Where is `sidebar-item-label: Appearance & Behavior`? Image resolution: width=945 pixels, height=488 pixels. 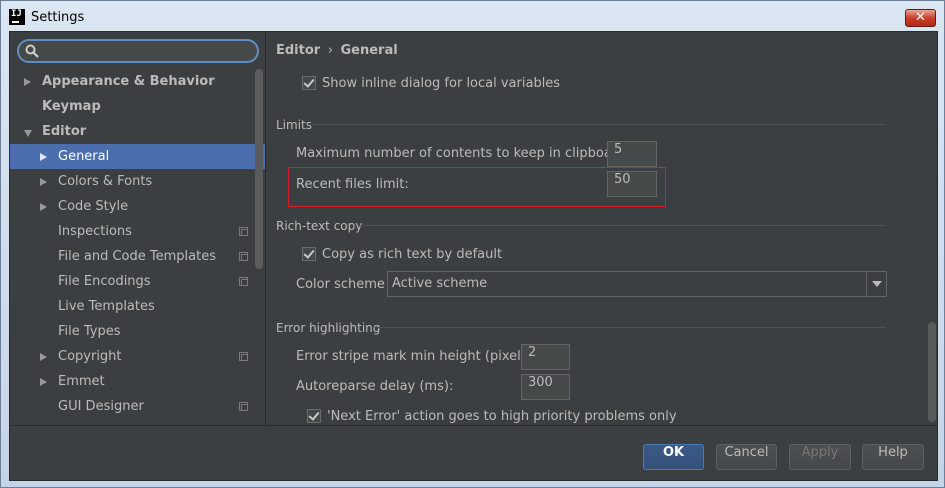 sidebar-item-label: Appearance & Behavior is located at coordinates (128, 81).